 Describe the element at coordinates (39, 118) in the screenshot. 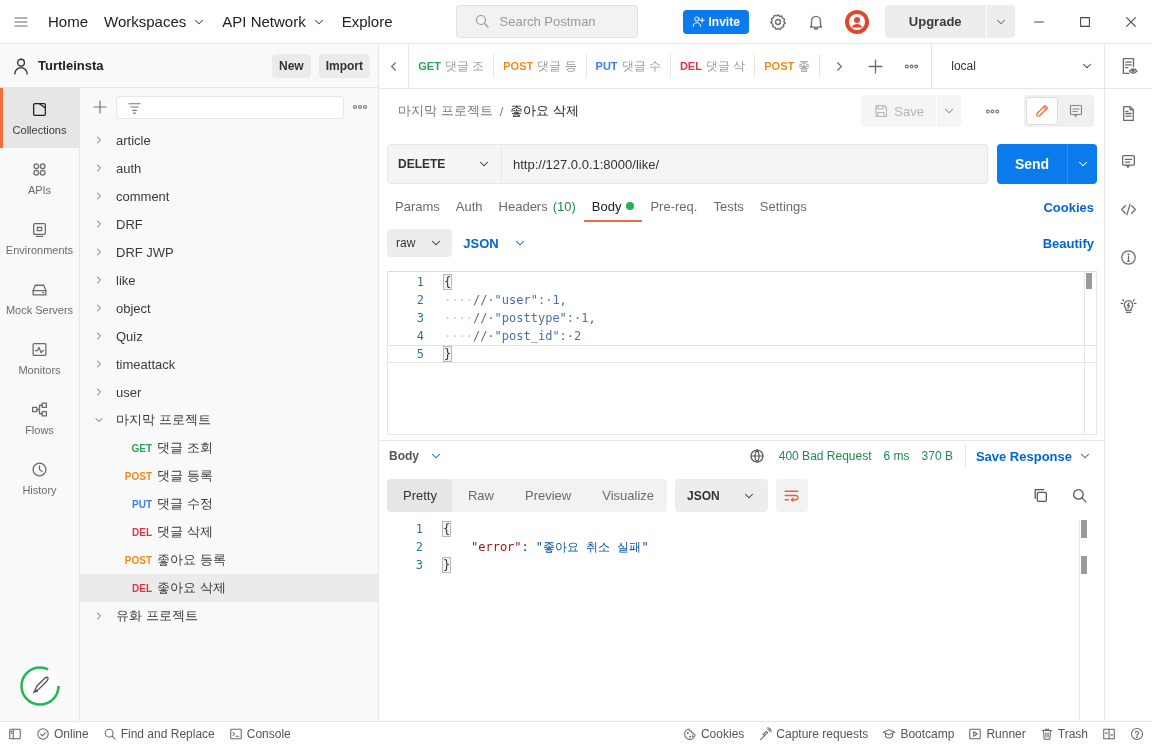

I see `nav-rail-item: Collections` at that location.